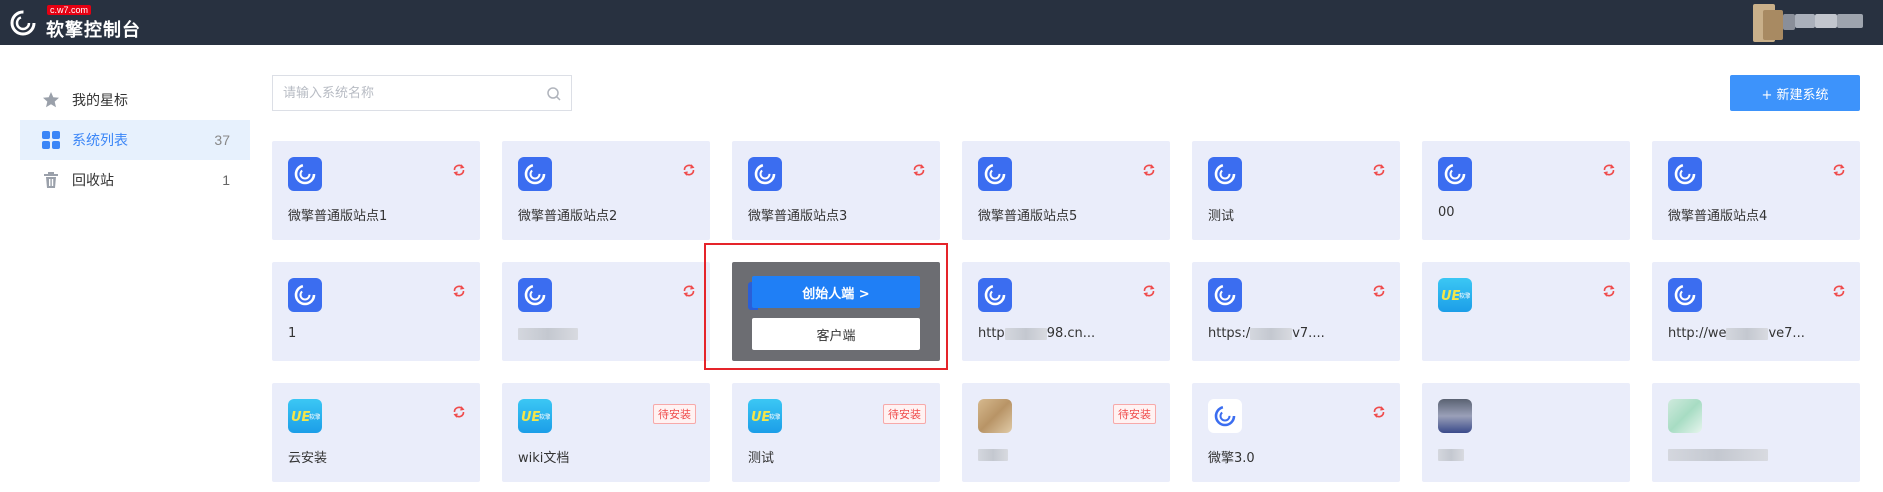 Image resolution: width=1883 pixels, height=492 pixels. What do you see at coordinates (1066, 190) in the screenshot?
I see `system-card: 微擎普通版站点5` at bounding box center [1066, 190].